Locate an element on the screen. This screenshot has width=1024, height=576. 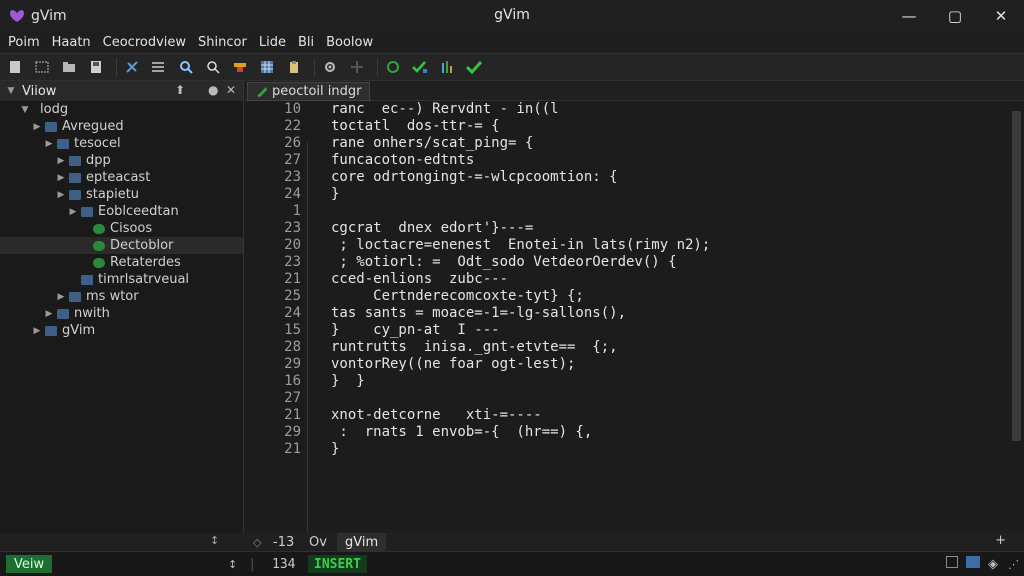
dim-button is located at coordinates (357, 67).